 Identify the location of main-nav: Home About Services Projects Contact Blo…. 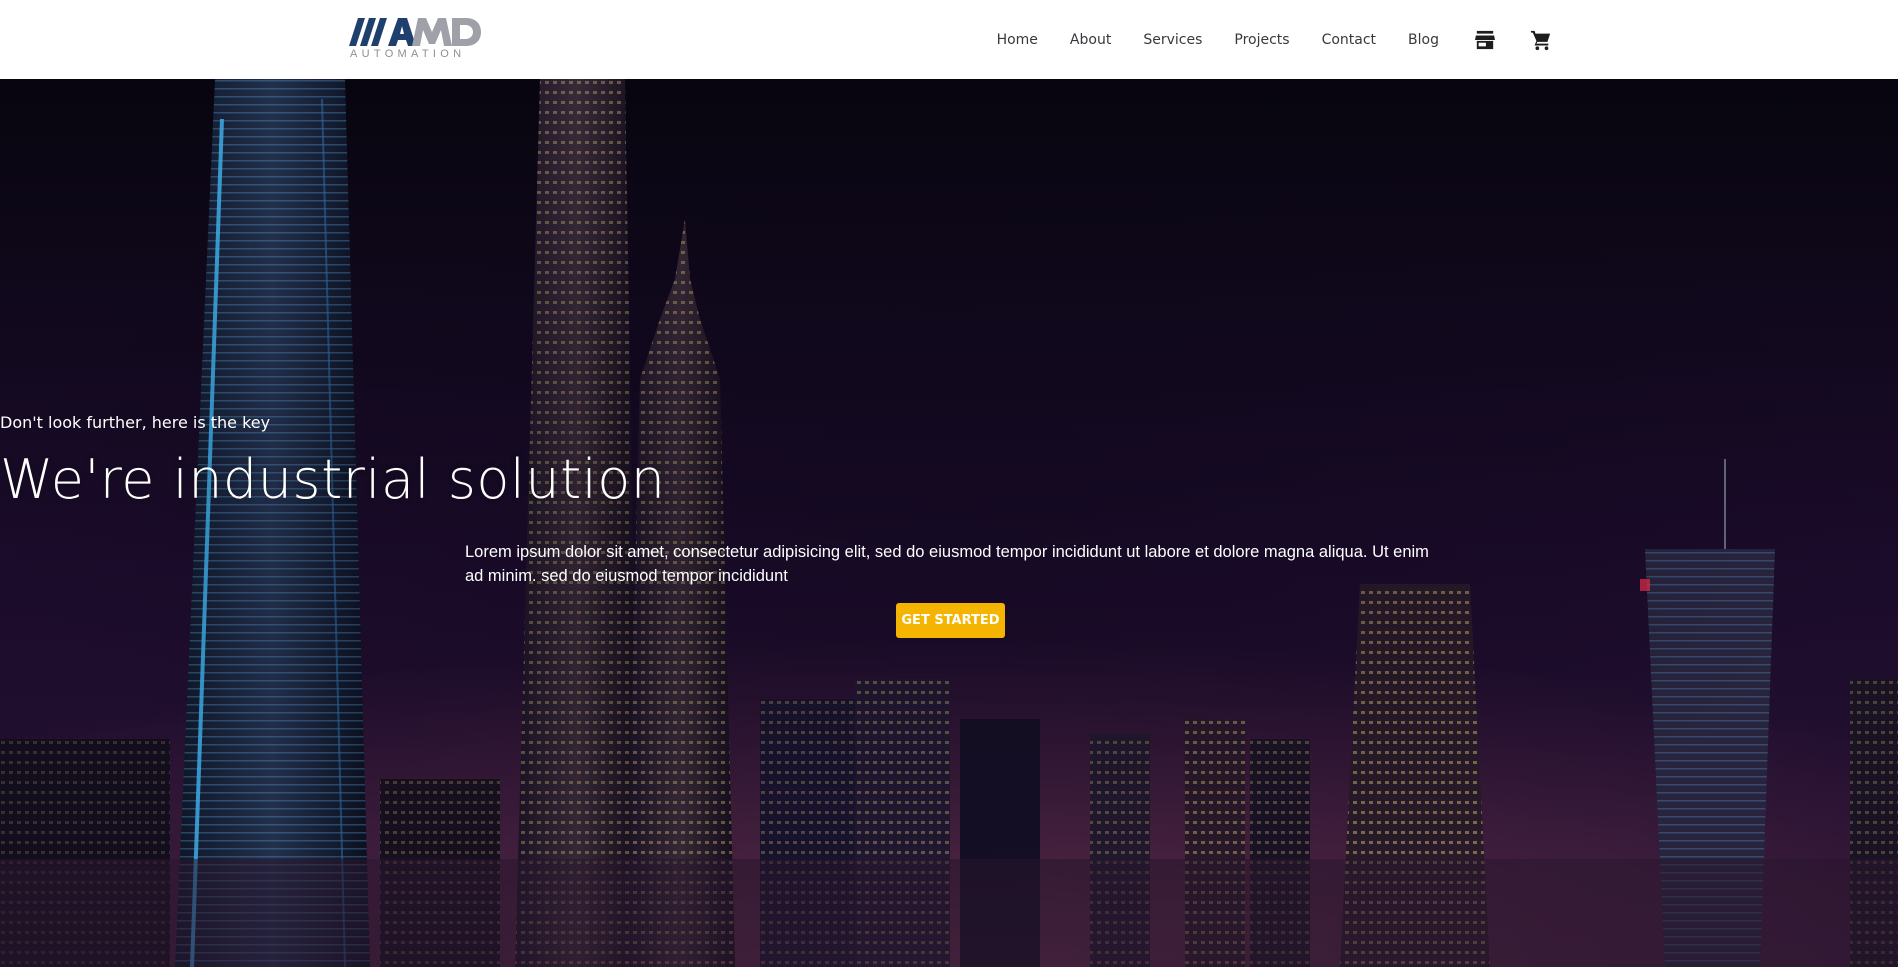
(1275, 39).